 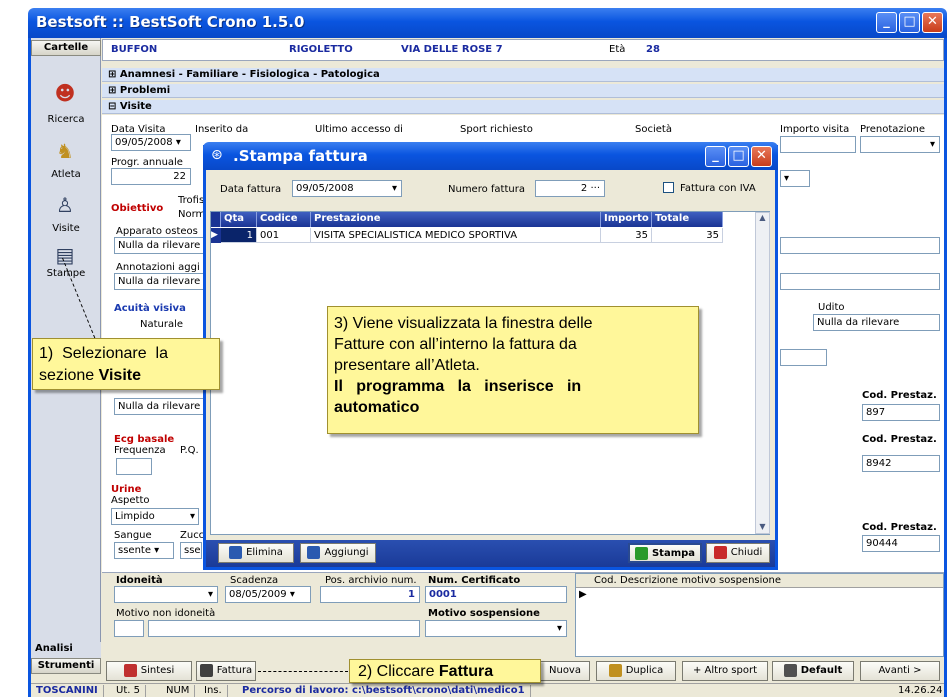 I want to click on field-5: Nulla da rilevare, so click(x=159, y=406).